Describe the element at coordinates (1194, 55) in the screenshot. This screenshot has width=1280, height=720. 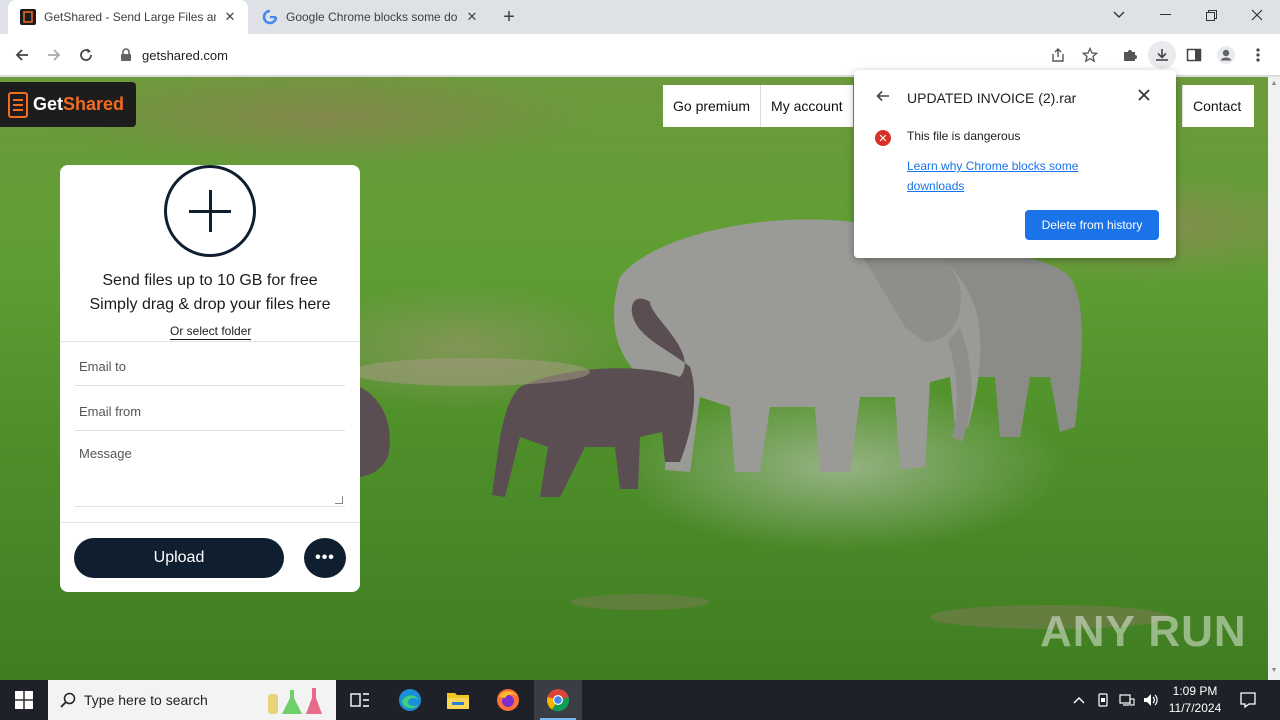
I see `side-panel-icon` at that location.